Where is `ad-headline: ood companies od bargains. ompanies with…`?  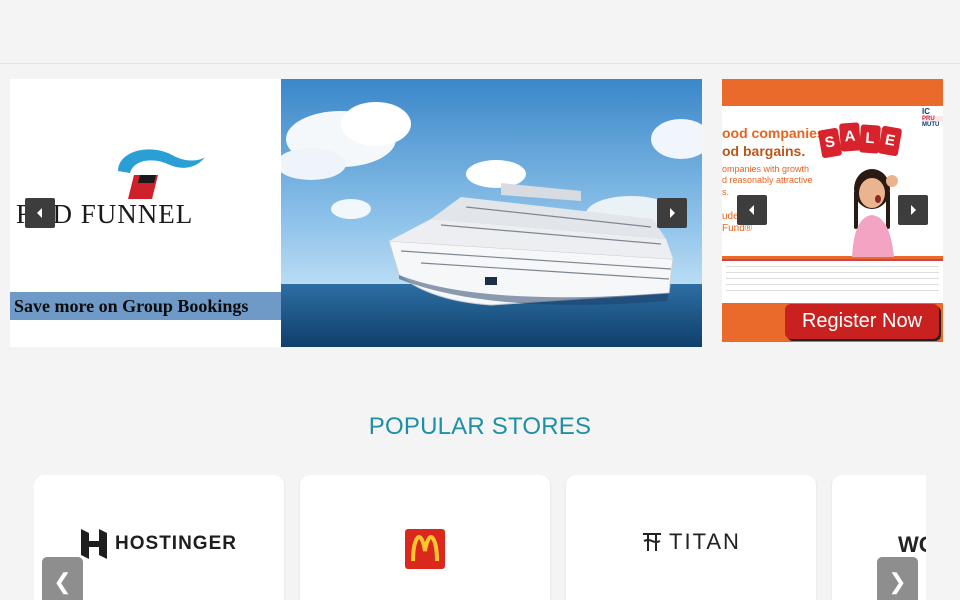 ad-headline: ood companies od bargains. ompanies with… is located at coordinates (777, 161).